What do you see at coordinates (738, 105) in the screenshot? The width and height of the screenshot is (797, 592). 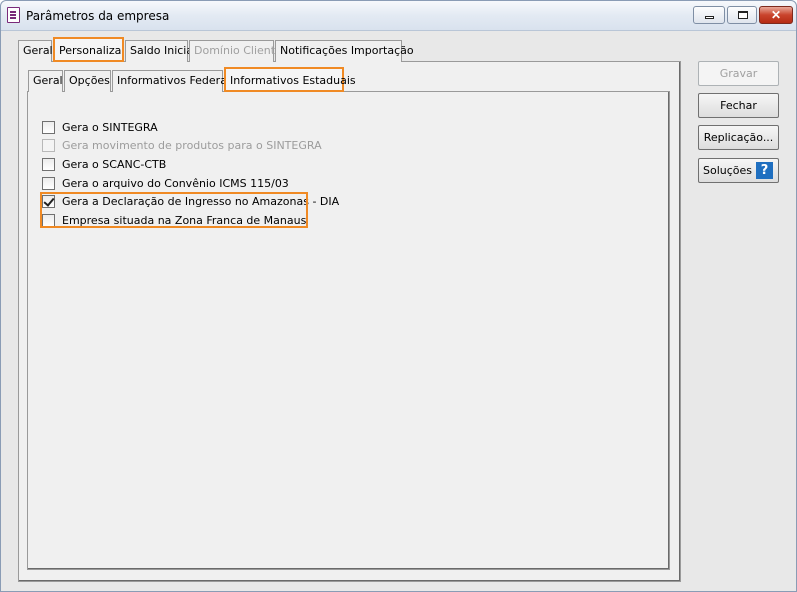 I see `close-button: Fechar` at bounding box center [738, 105].